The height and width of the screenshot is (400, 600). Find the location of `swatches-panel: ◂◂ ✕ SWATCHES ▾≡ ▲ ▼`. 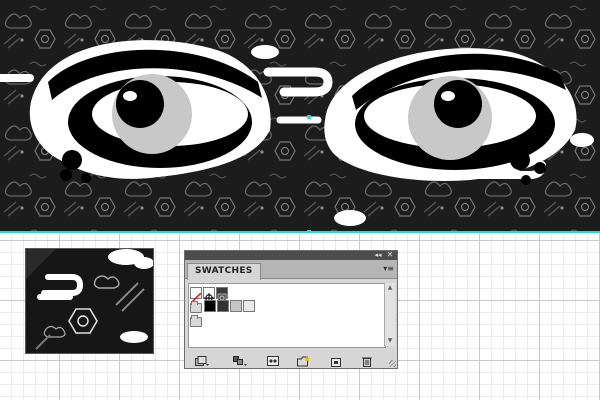

swatches-panel: ◂◂ ✕ SWATCHES ▾≡ ▲ ▼ is located at coordinates (291, 309).